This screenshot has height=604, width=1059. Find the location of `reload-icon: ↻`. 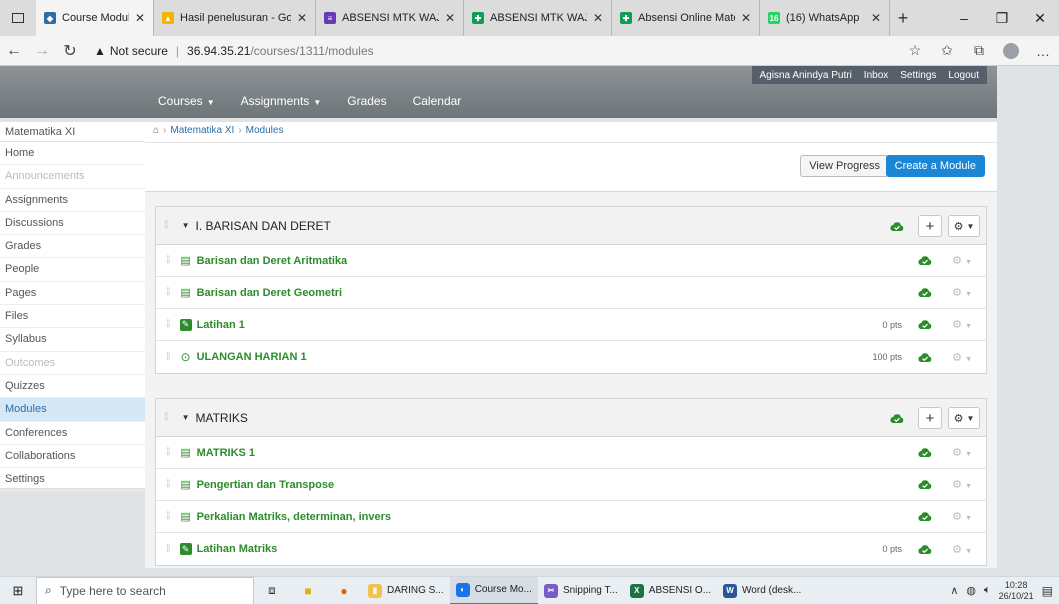

reload-icon: ↻ is located at coordinates (70, 51).